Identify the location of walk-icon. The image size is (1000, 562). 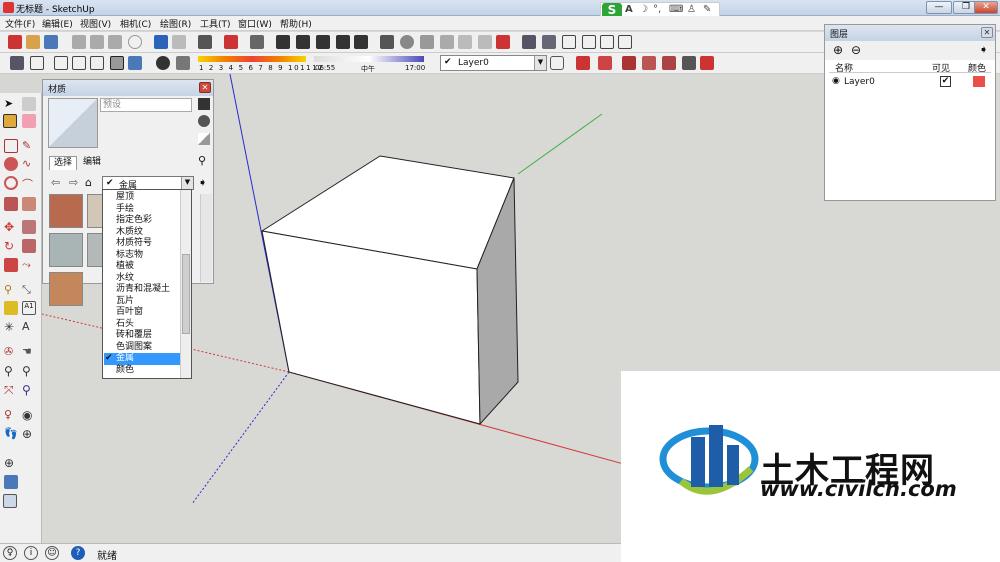
(387, 42).